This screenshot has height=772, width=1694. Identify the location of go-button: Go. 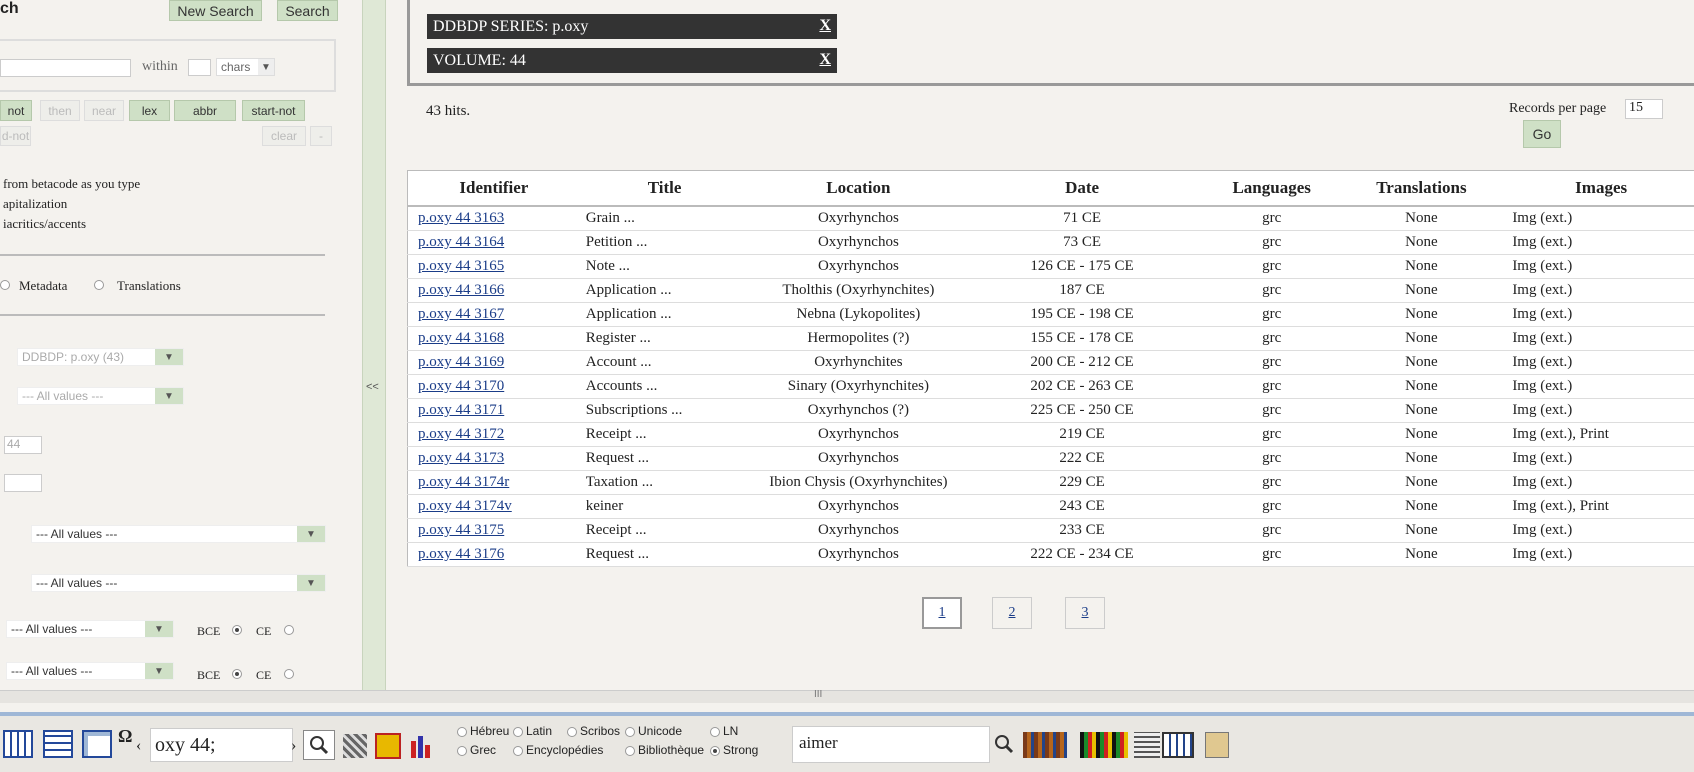
(1542, 134).